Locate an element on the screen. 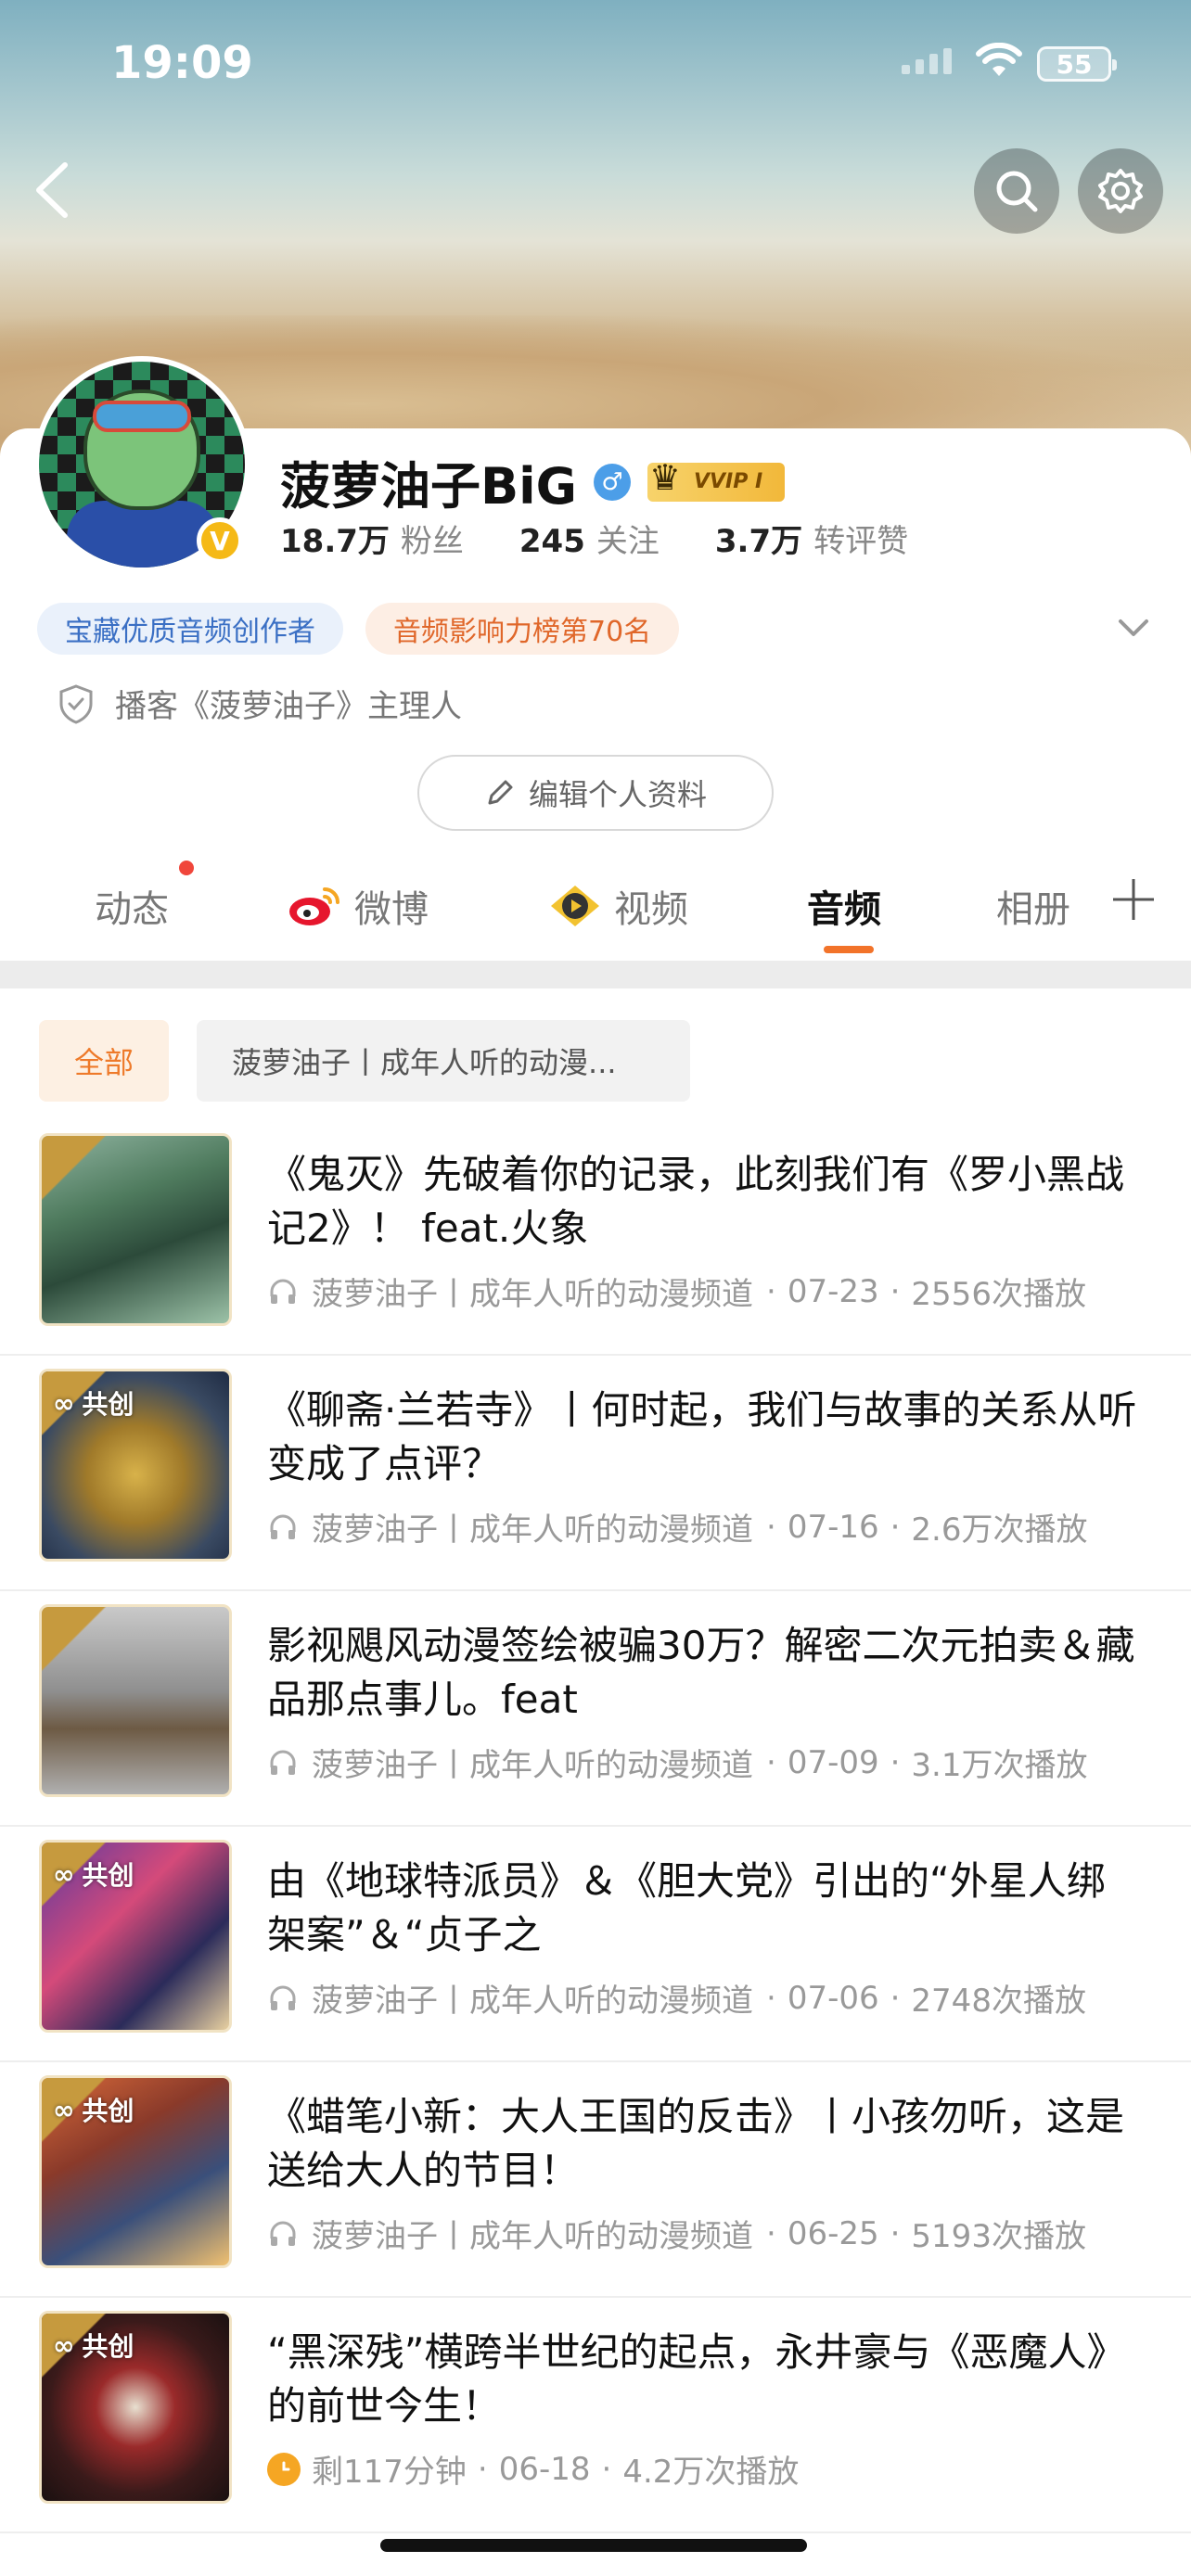 The height and width of the screenshot is (2576, 1191). tab-album: 相册 is located at coordinates (1033, 906).